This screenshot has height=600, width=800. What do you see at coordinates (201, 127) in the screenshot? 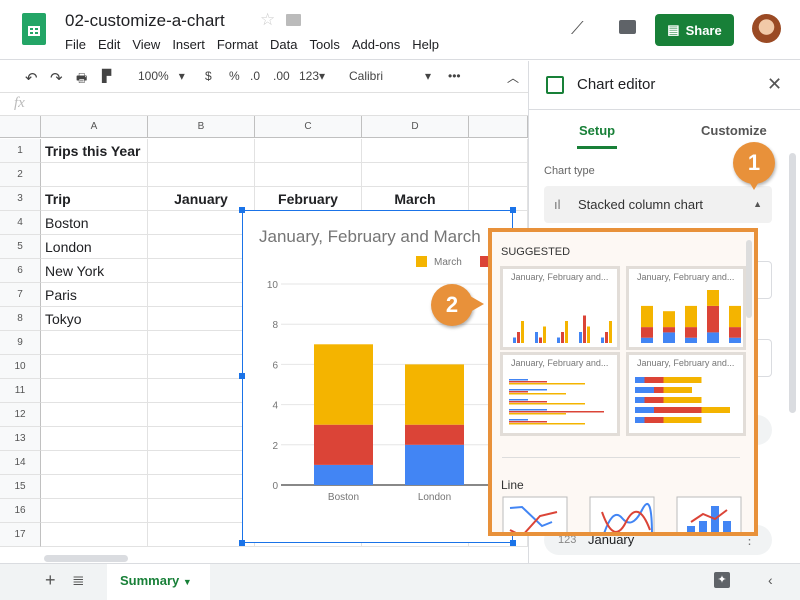
I see `column-header: B` at bounding box center [201, 127].